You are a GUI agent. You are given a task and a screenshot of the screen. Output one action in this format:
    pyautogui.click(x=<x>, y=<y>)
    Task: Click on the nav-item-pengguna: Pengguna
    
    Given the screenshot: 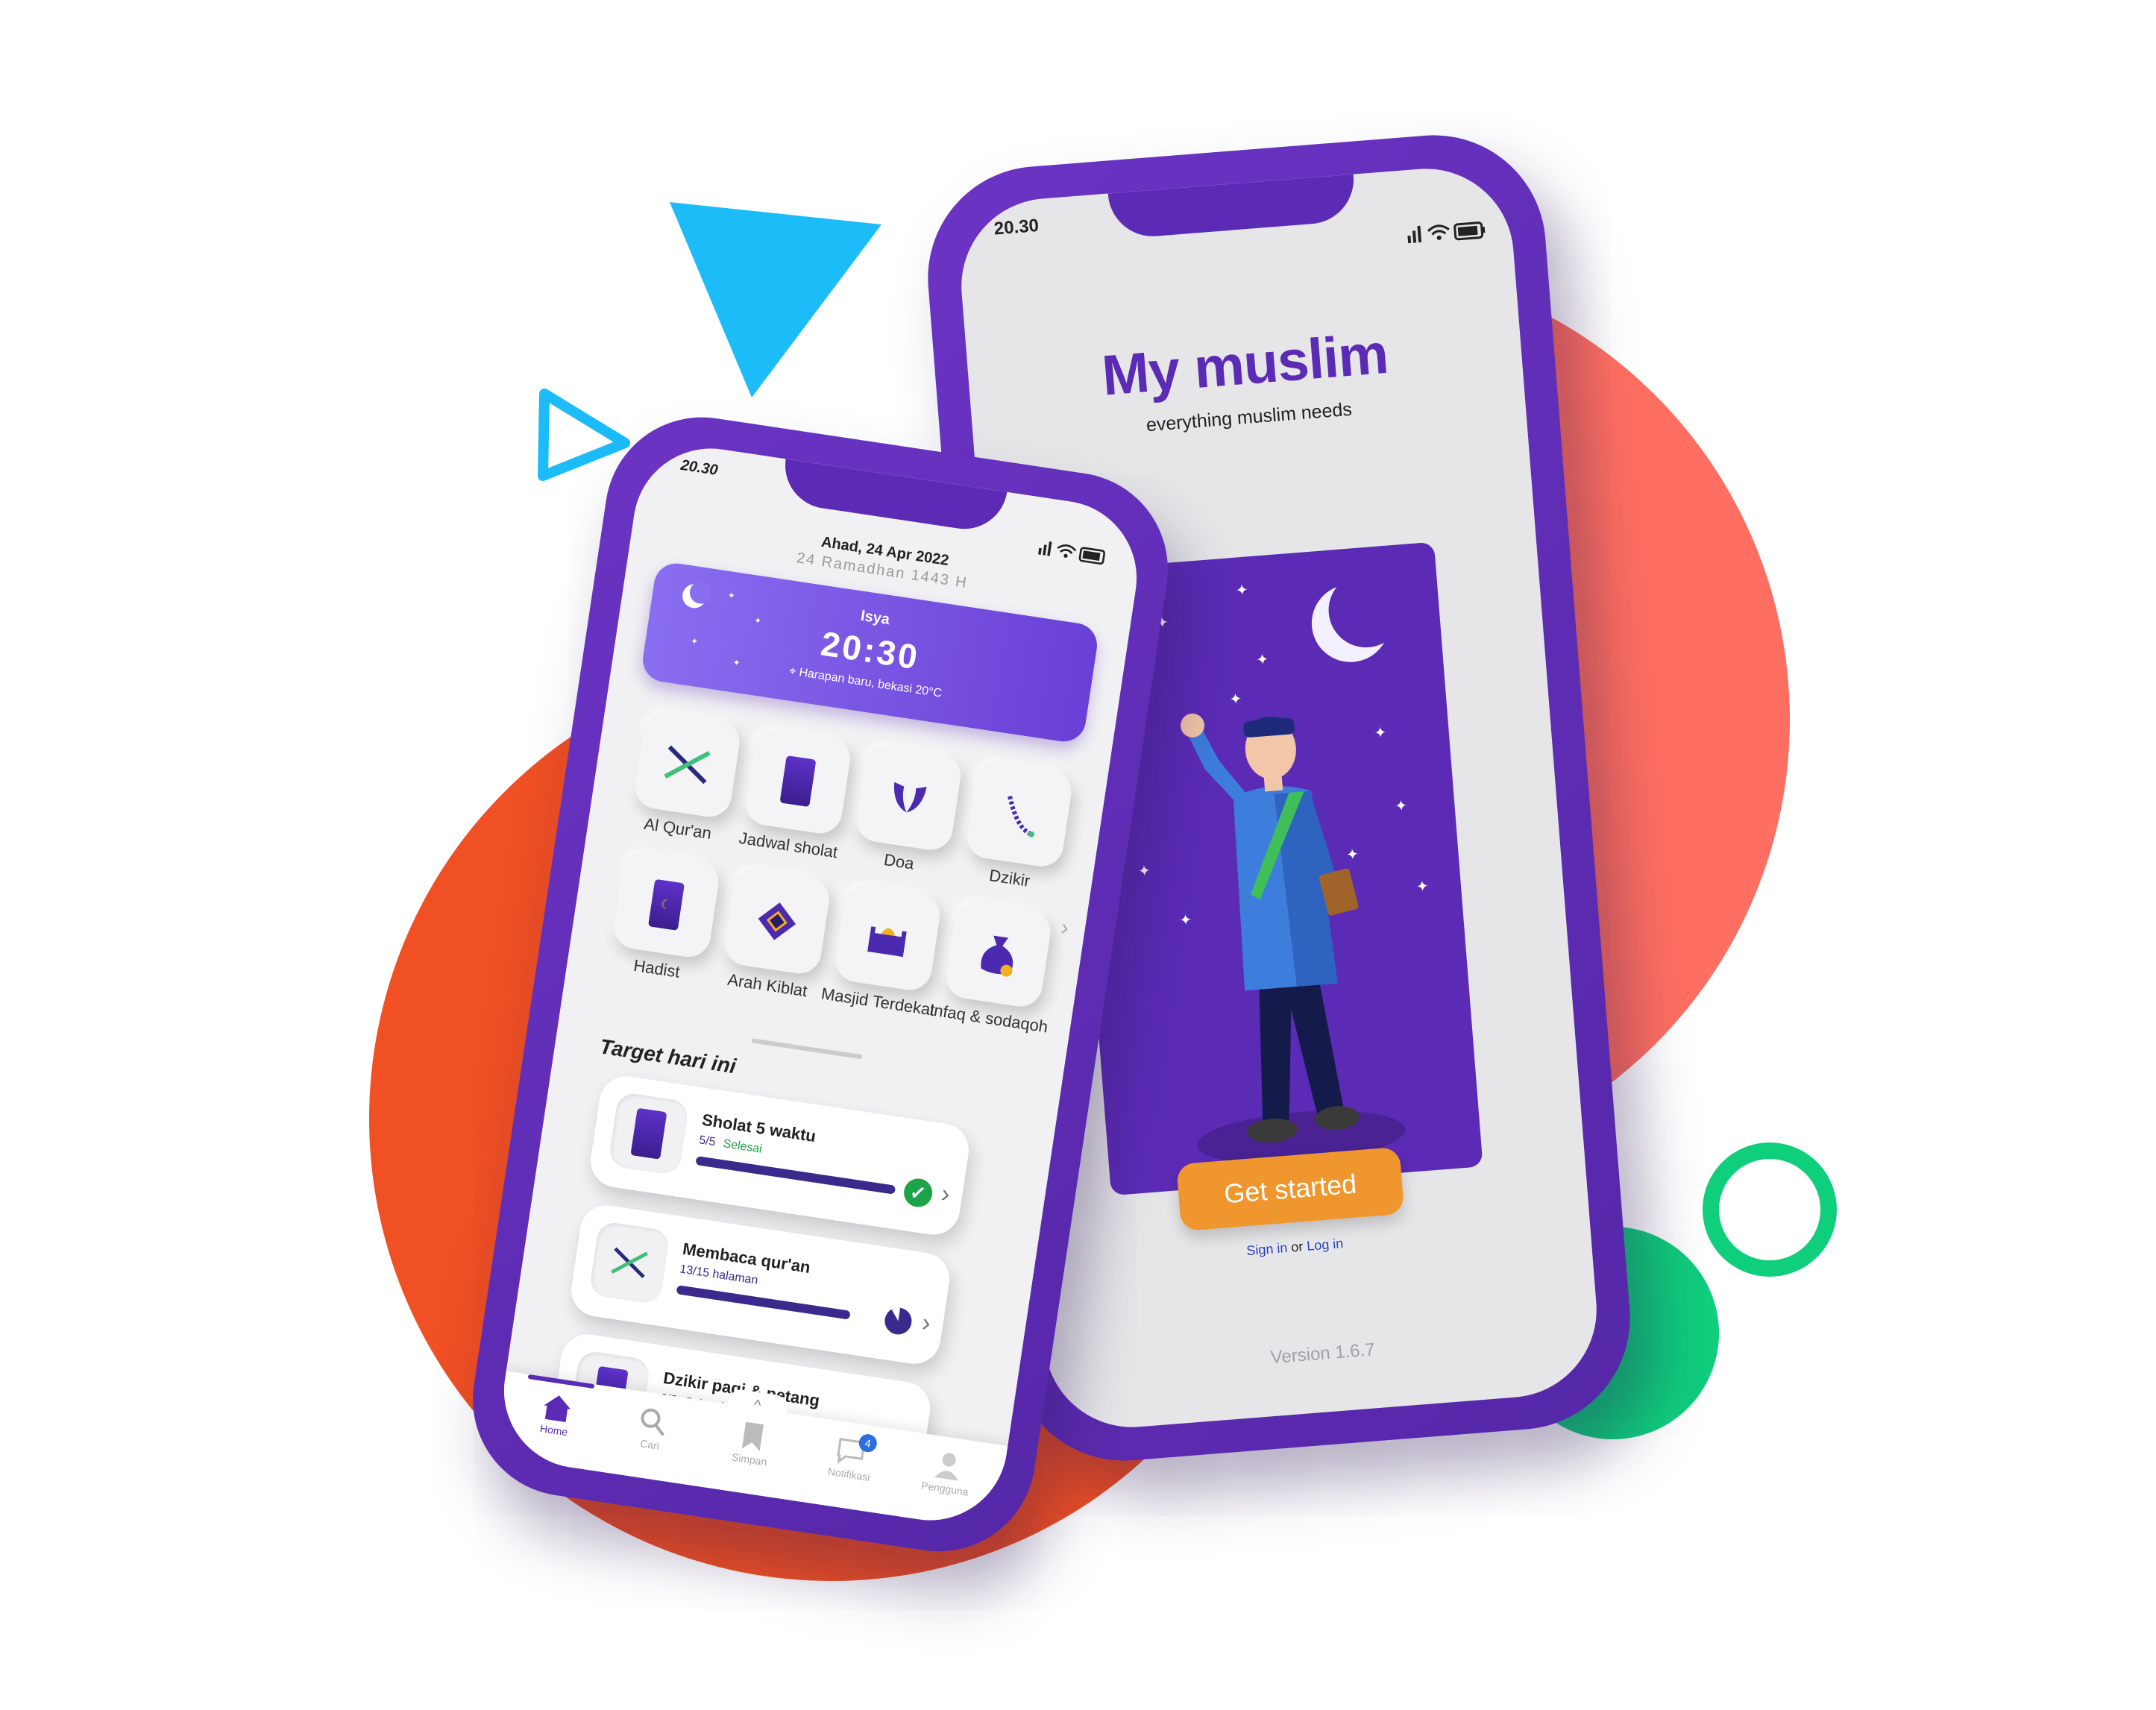 What is the action you would take?
    pyautogui.click(x=947, y=1473)
    